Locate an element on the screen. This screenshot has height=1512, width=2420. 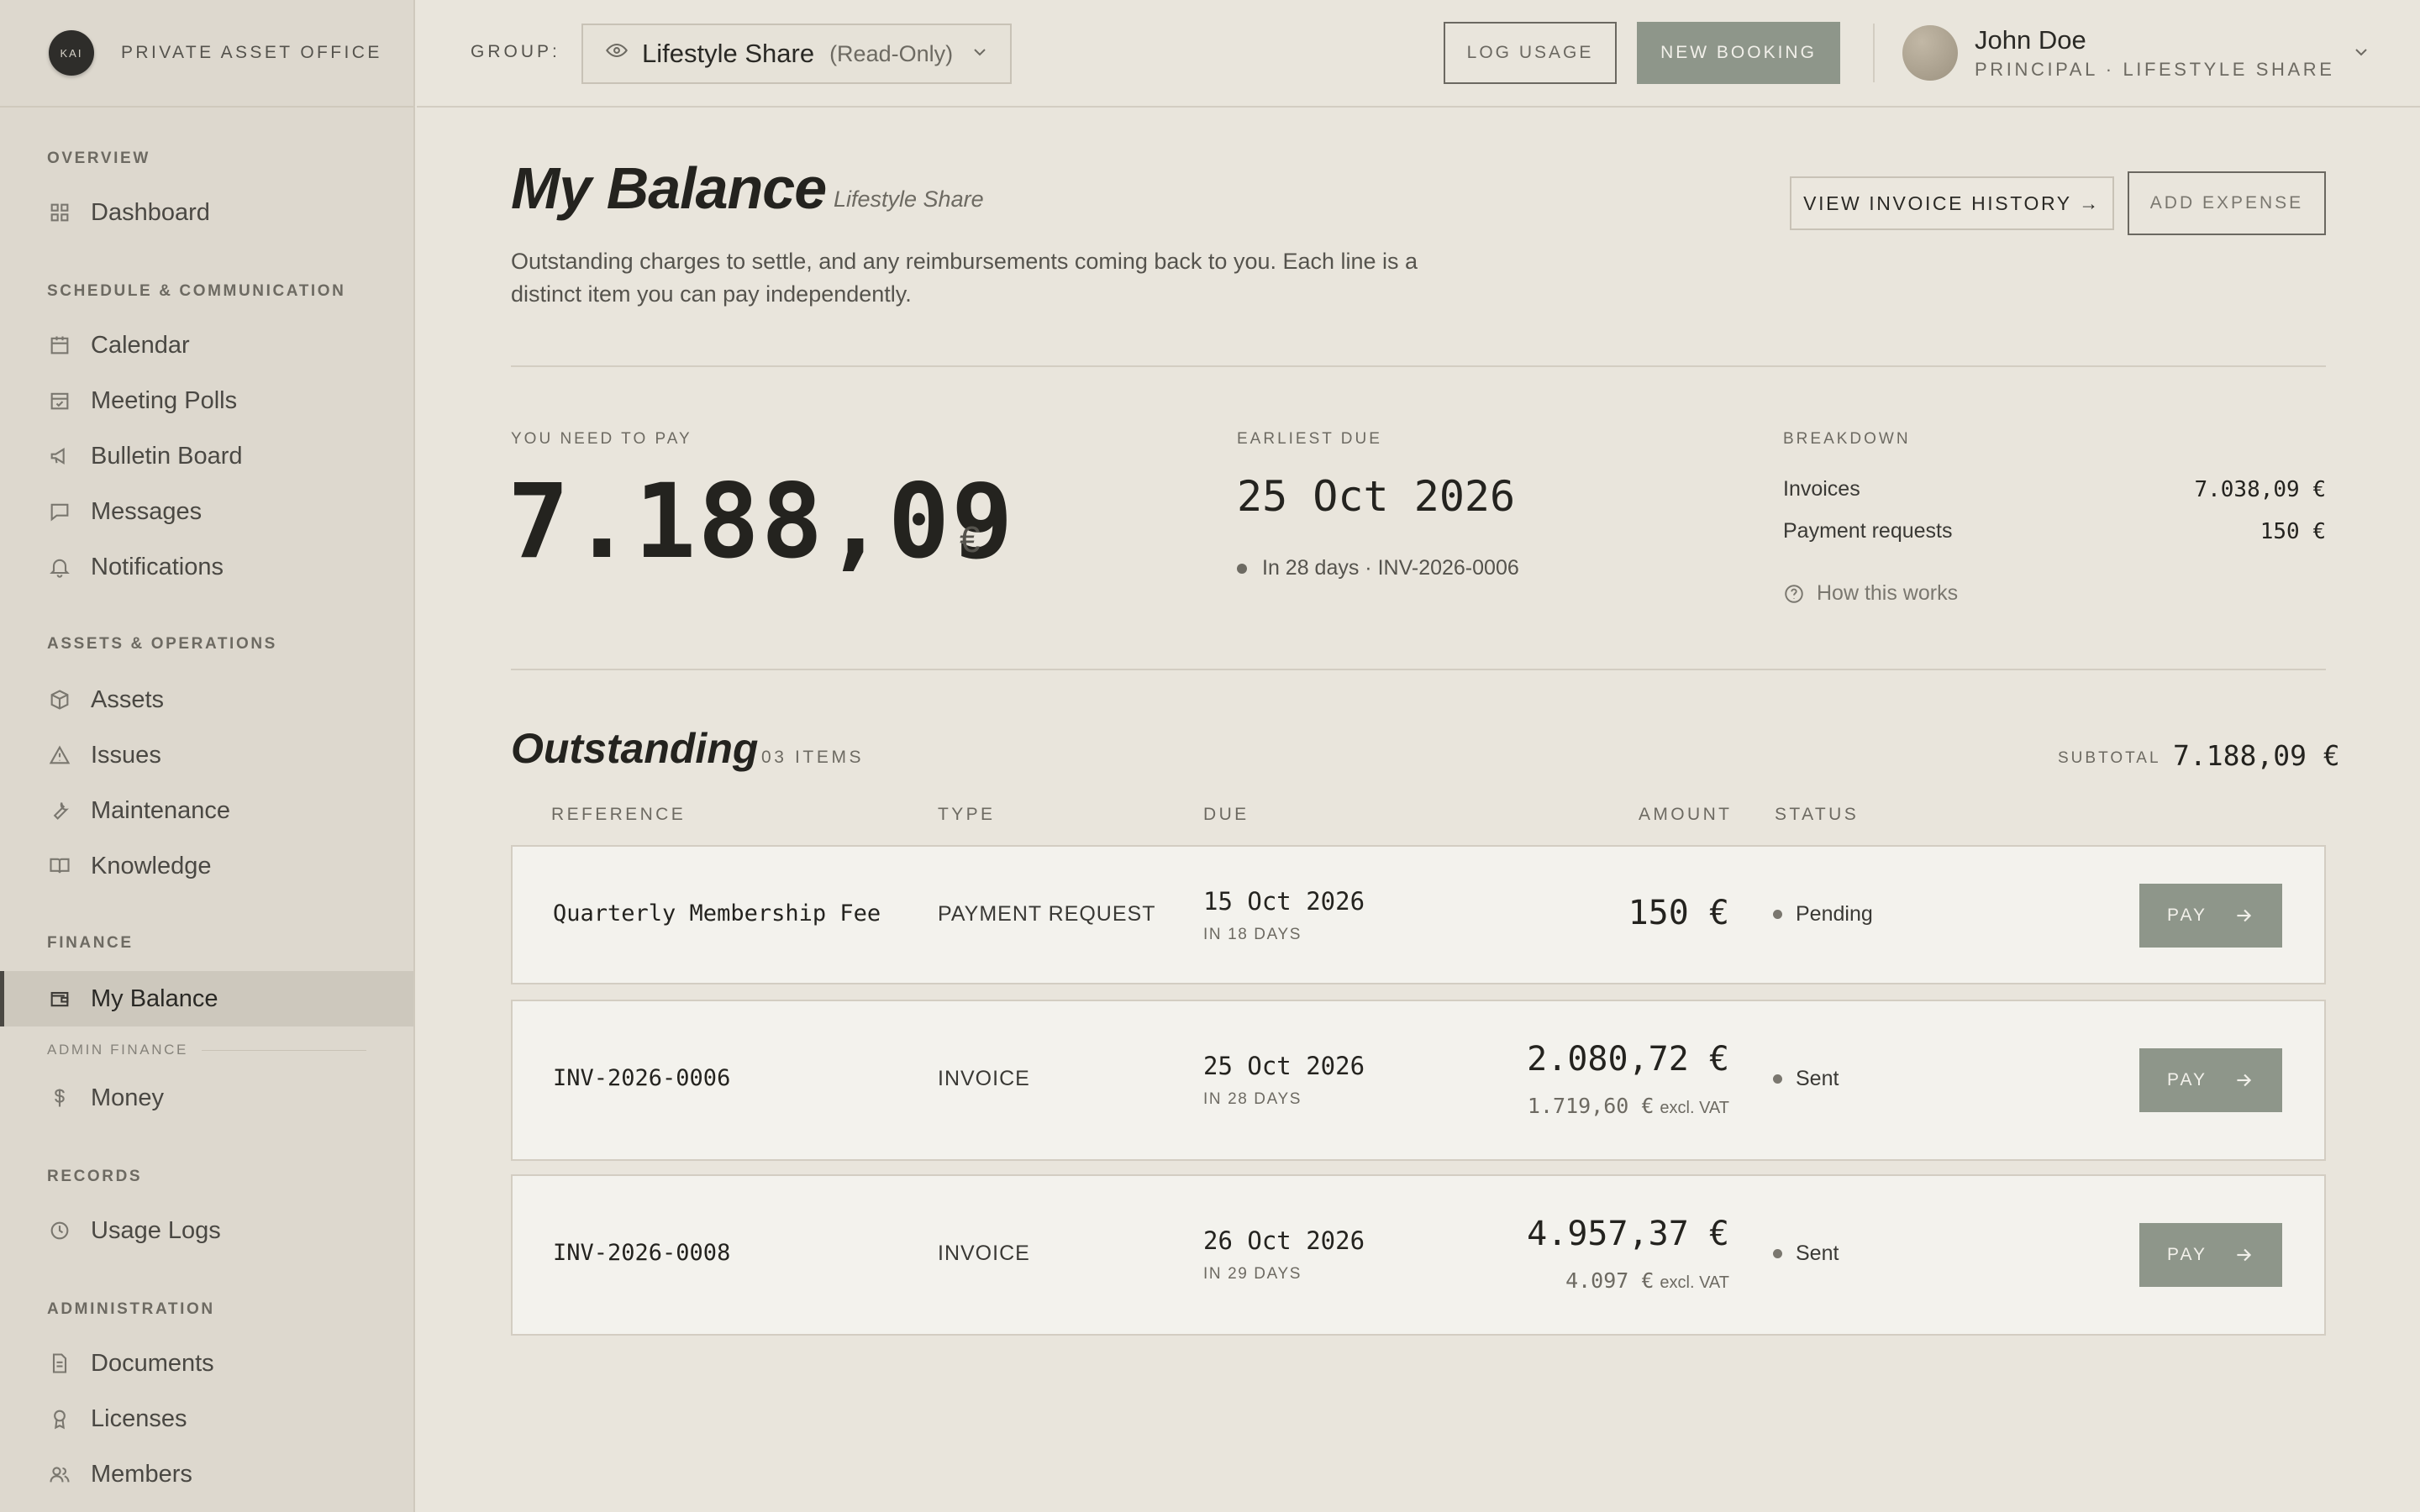
eye-icon is located at coordinates (617, 54).